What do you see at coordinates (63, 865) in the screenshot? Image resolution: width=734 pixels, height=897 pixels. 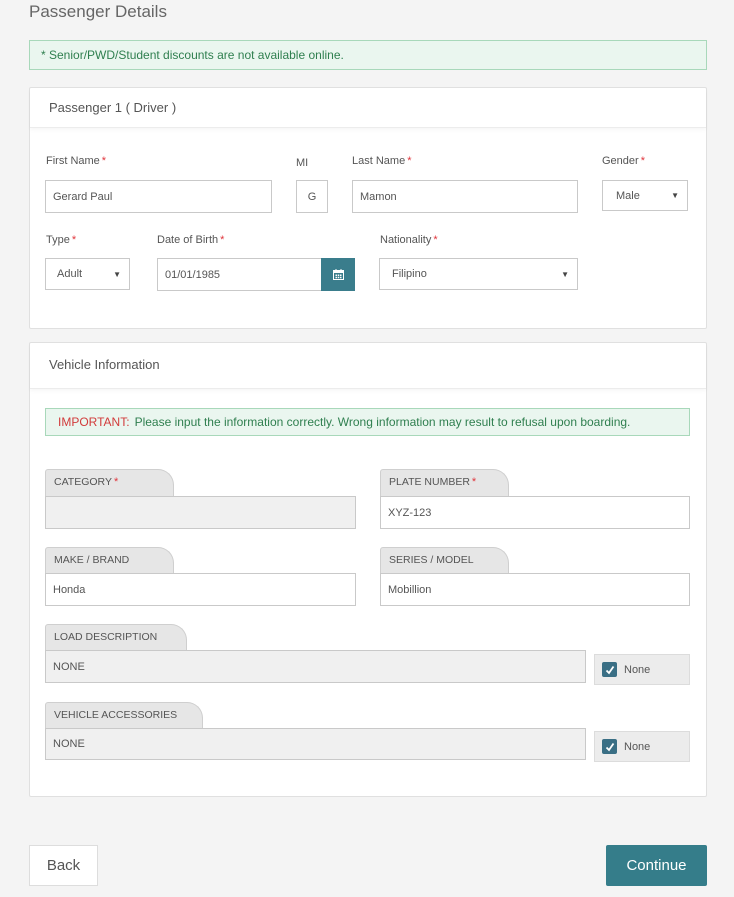 I see `back-button: Back` at bounding box center [63, 865].